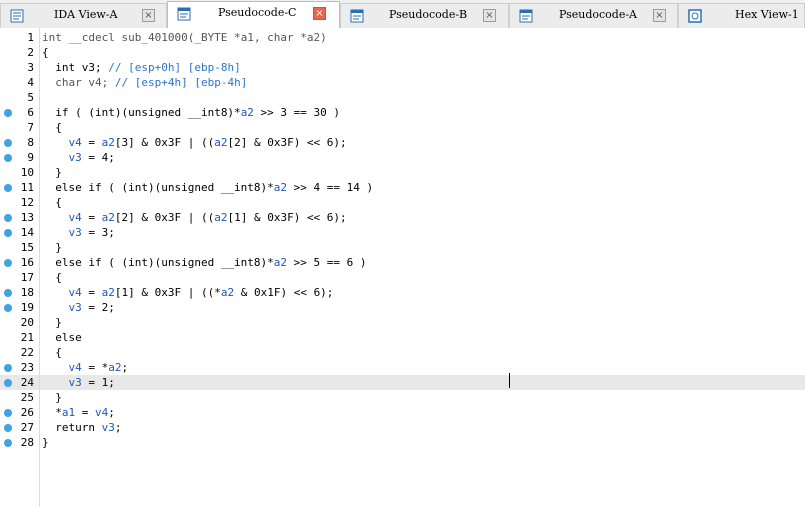 Image resolution: width=805 pixels, height=507 pixels. I want to click on code-text: char v4; // [esp+4h] [ebp-4h], so click(144, 82).